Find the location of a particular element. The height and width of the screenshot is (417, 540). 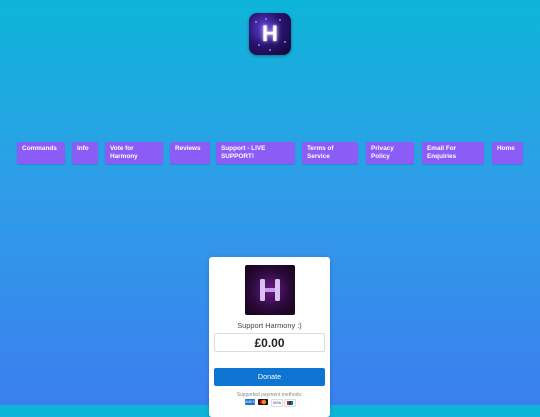

nav-terms: Terms of Service is located at coordinates (330, 153).